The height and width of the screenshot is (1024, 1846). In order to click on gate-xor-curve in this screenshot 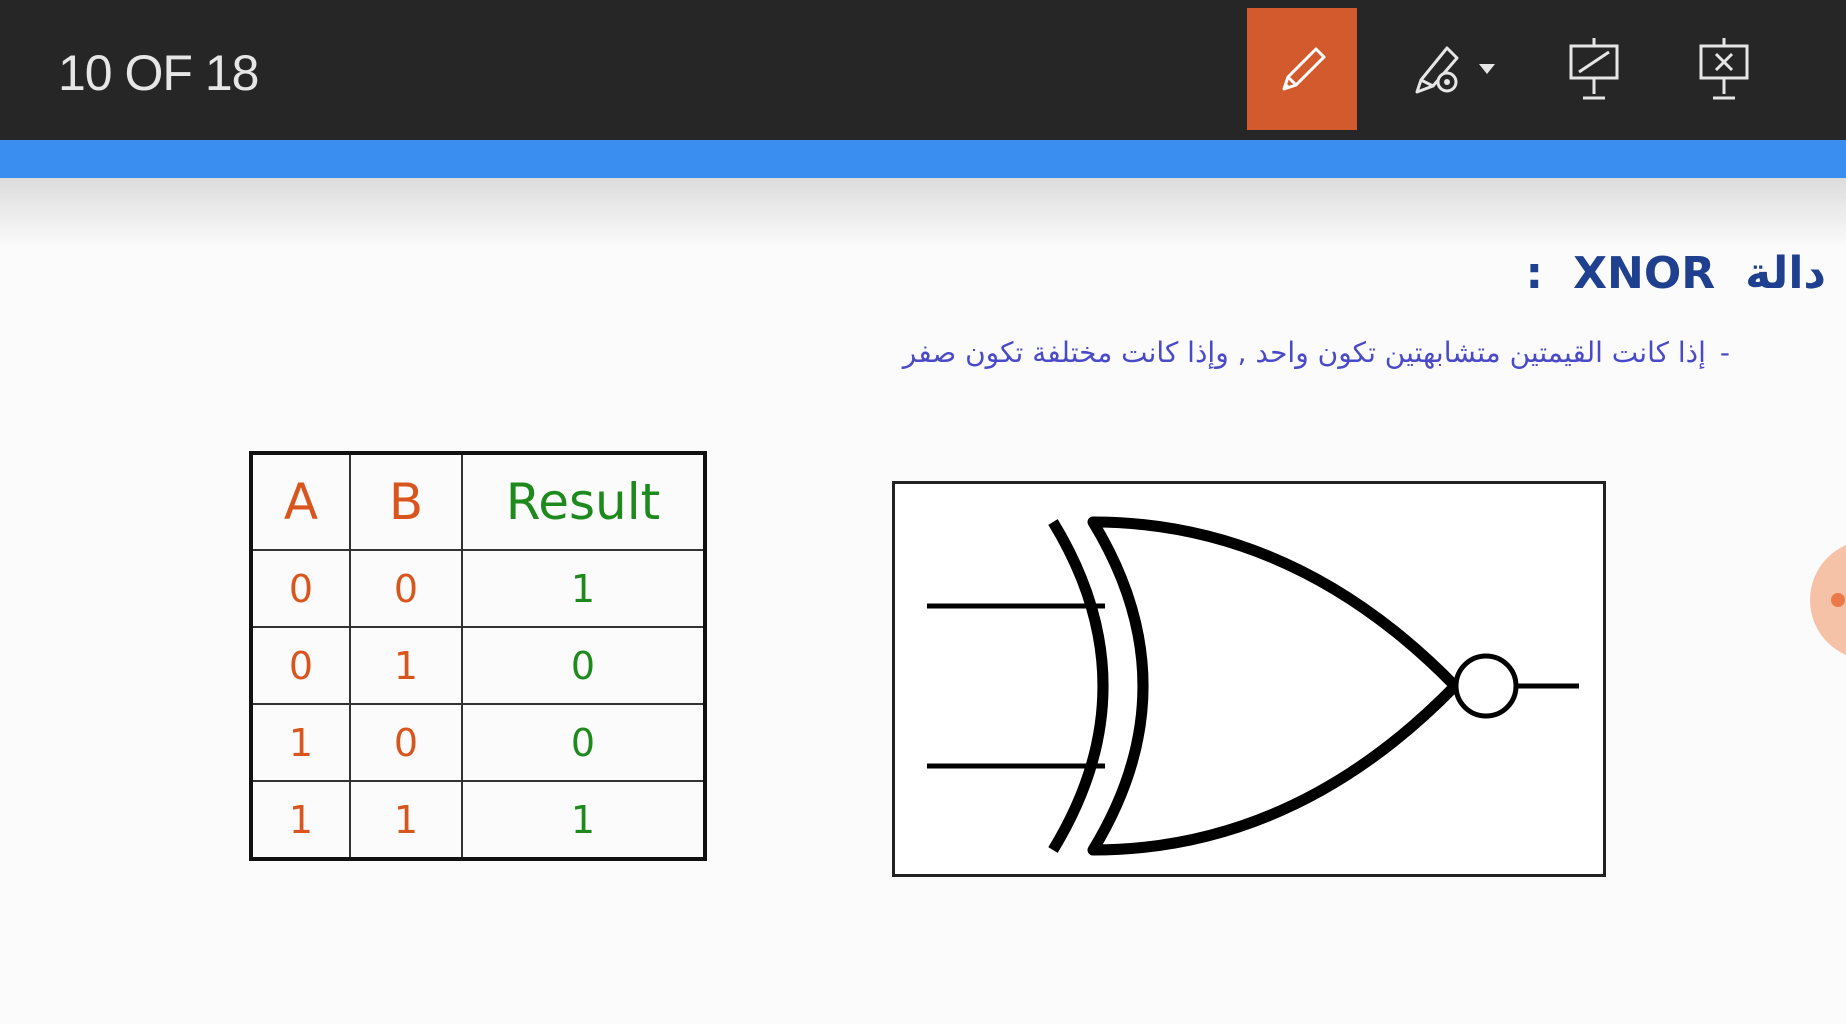, I will do `click(1078, 686)`.